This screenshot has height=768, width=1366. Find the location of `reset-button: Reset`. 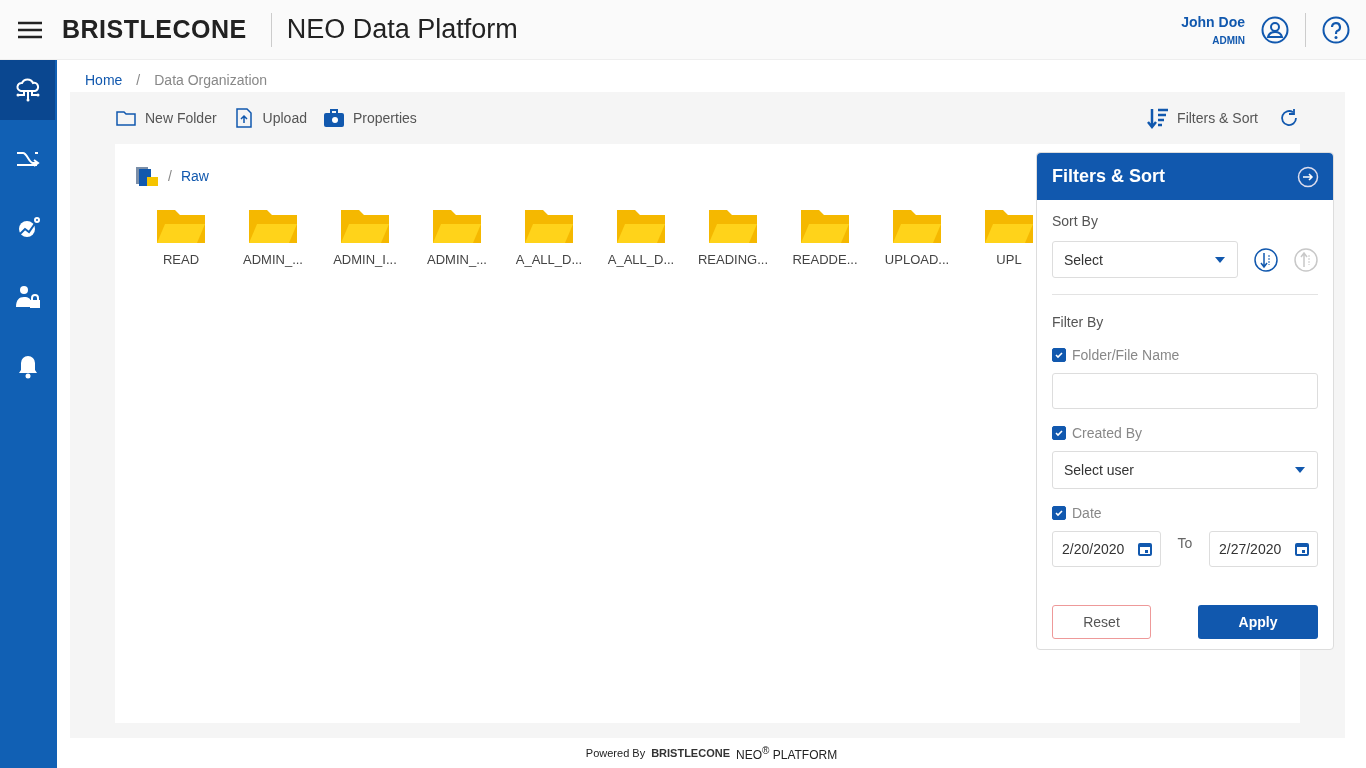

reset-button: Reset is located at coordinates (1101, 622).